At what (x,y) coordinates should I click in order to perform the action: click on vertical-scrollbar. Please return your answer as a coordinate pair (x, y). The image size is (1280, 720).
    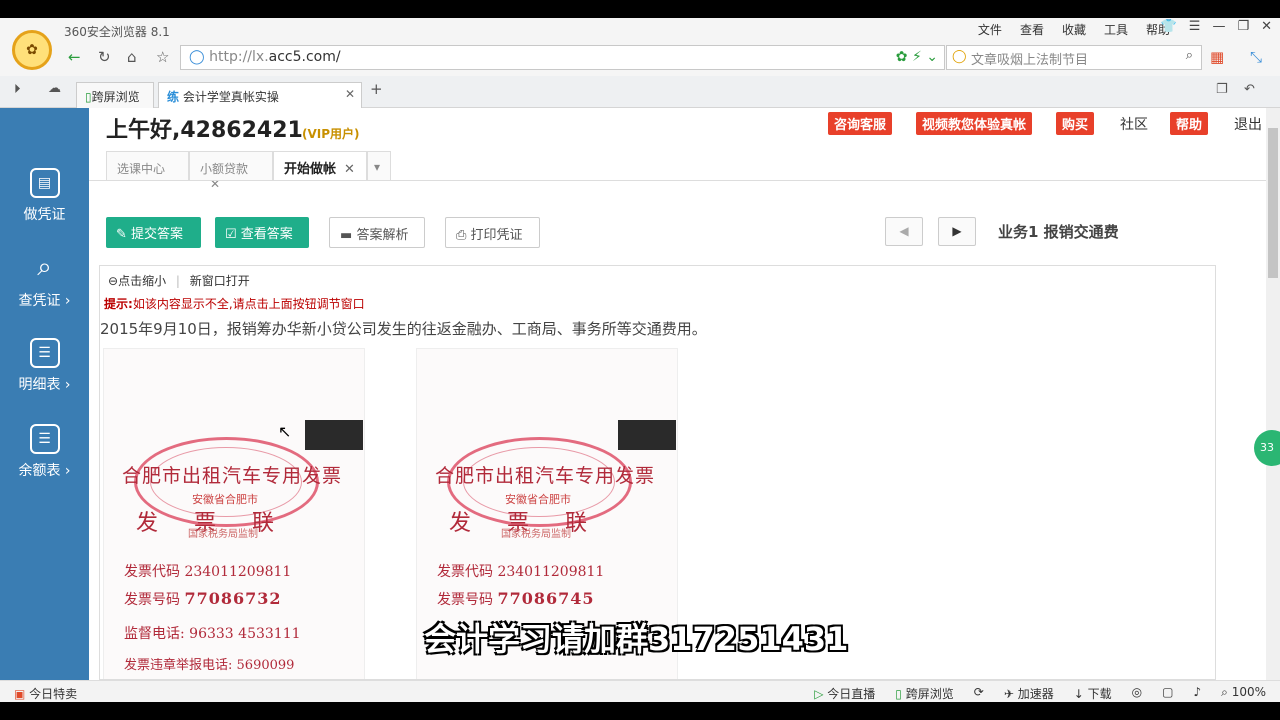
    Looking at the image, I should click on (1273, 394).